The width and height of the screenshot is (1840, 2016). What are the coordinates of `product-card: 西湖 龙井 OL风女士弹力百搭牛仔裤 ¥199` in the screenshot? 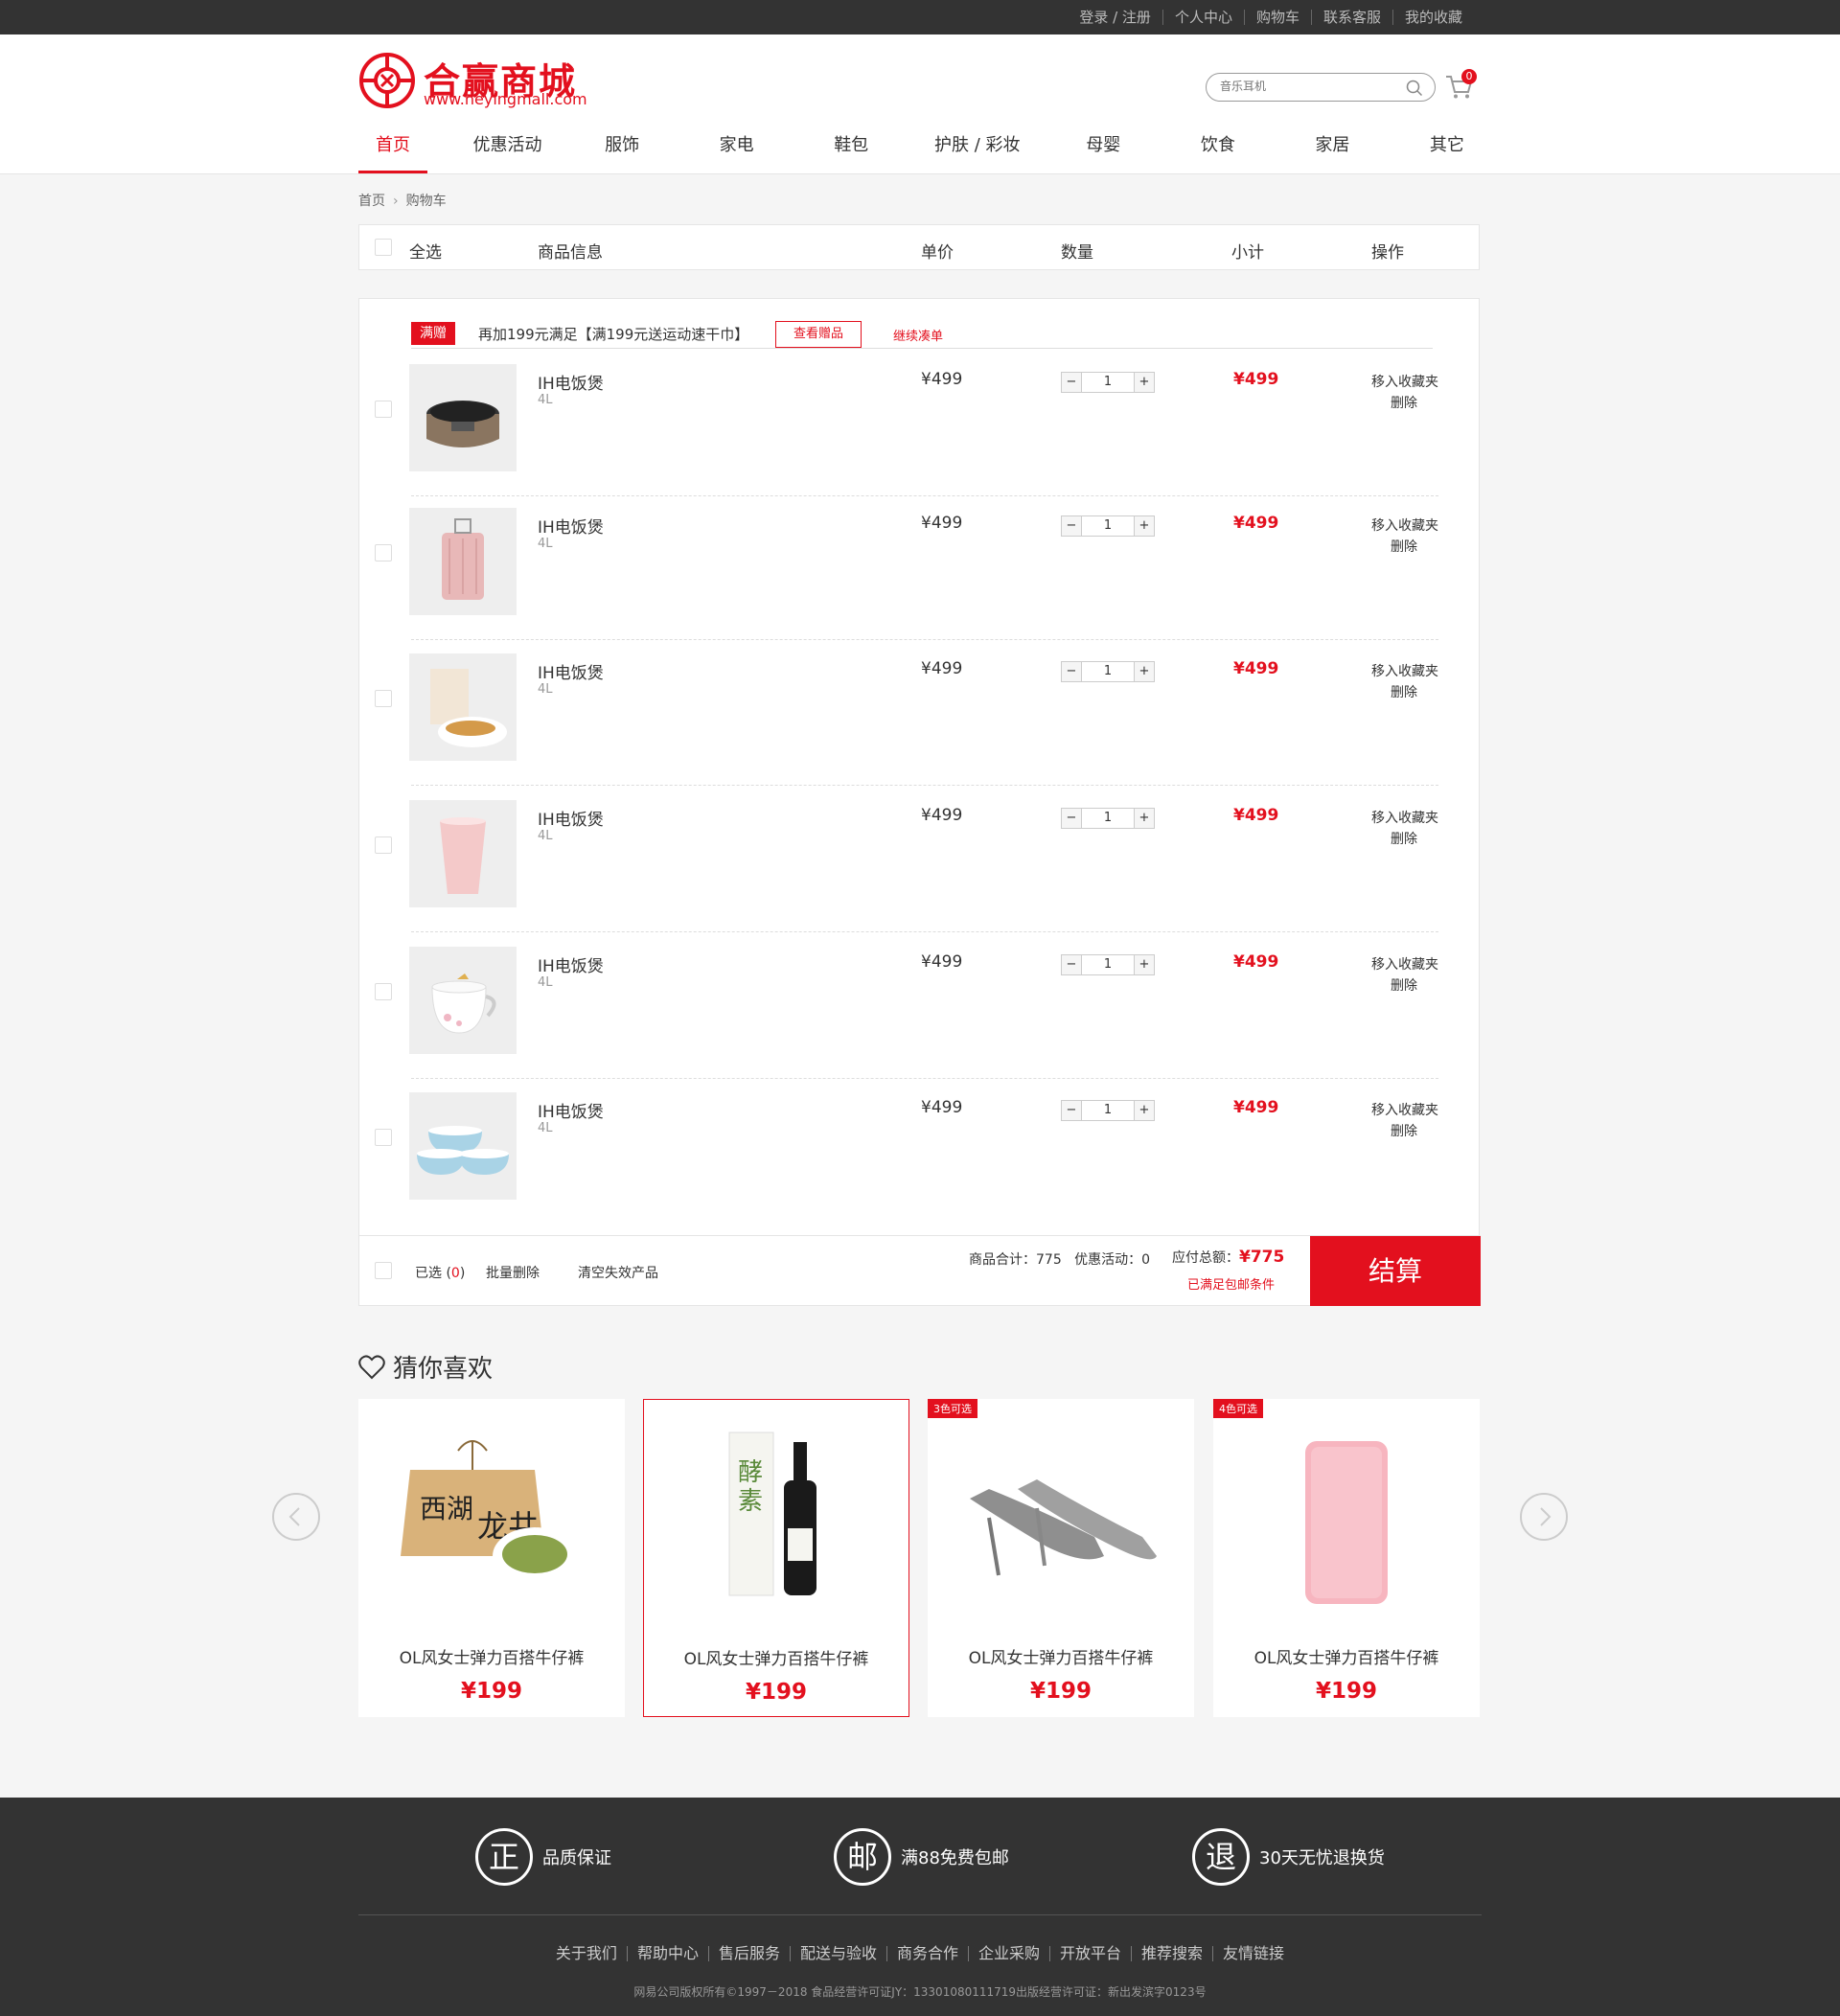 It's located at (491, 1558).